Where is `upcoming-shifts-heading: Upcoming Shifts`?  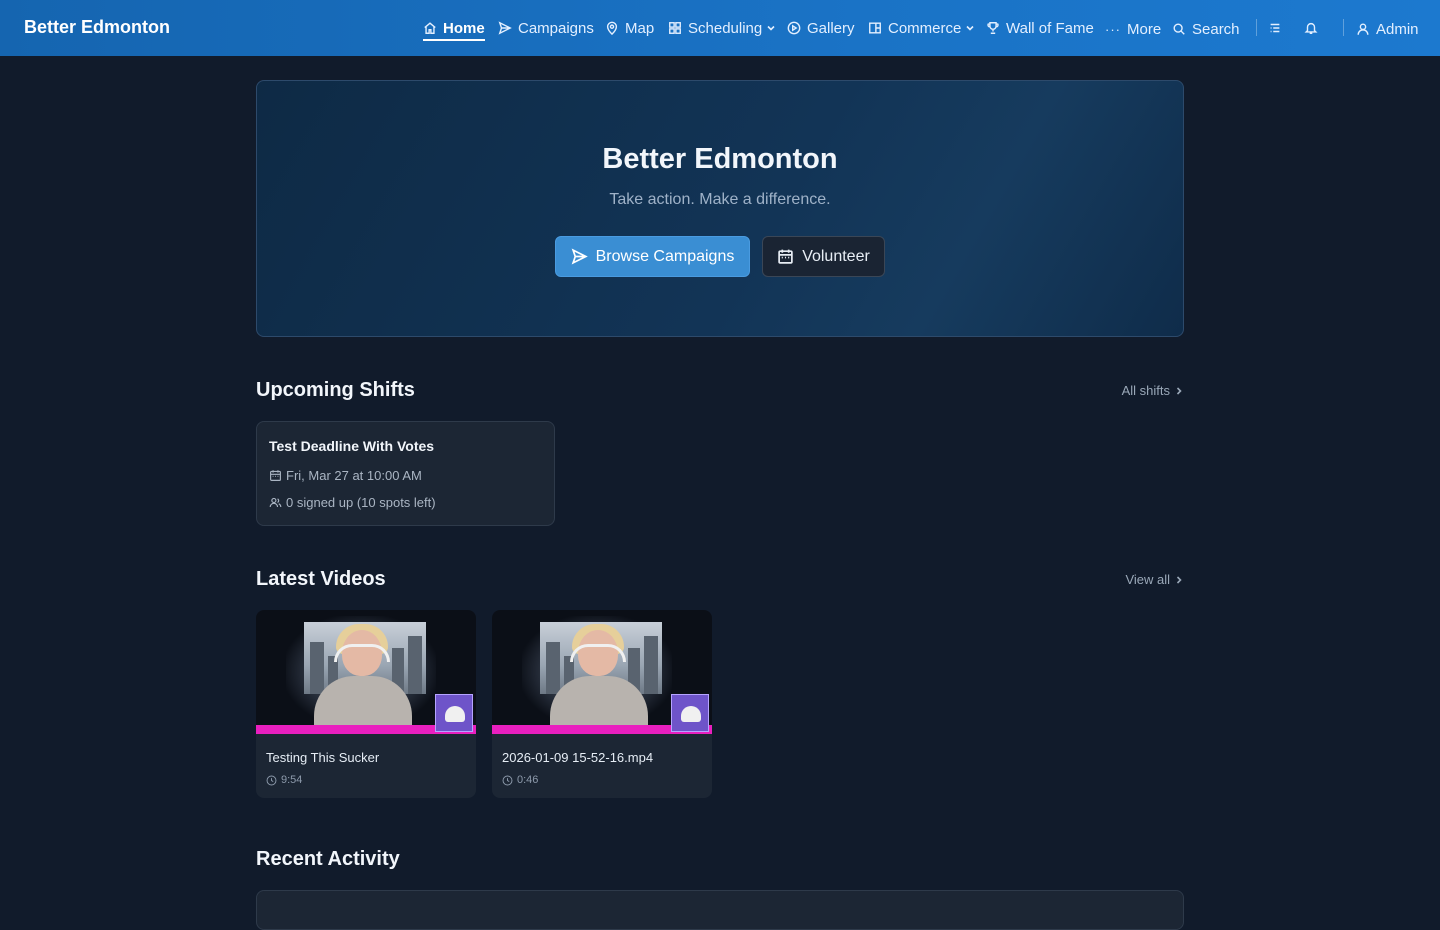
upcoming-shifts-heading: Upcoming Shifts is located at coordinates (335, 390).